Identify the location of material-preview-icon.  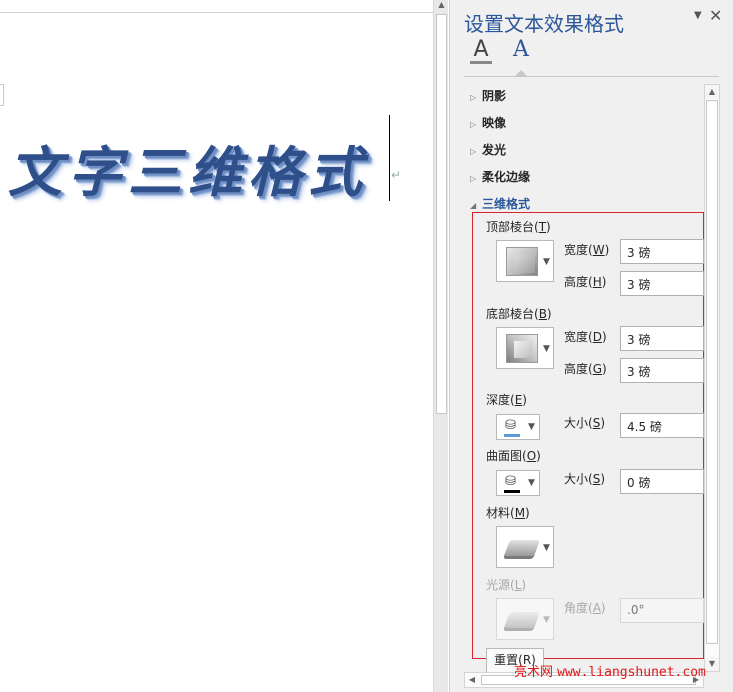
(522, 548).